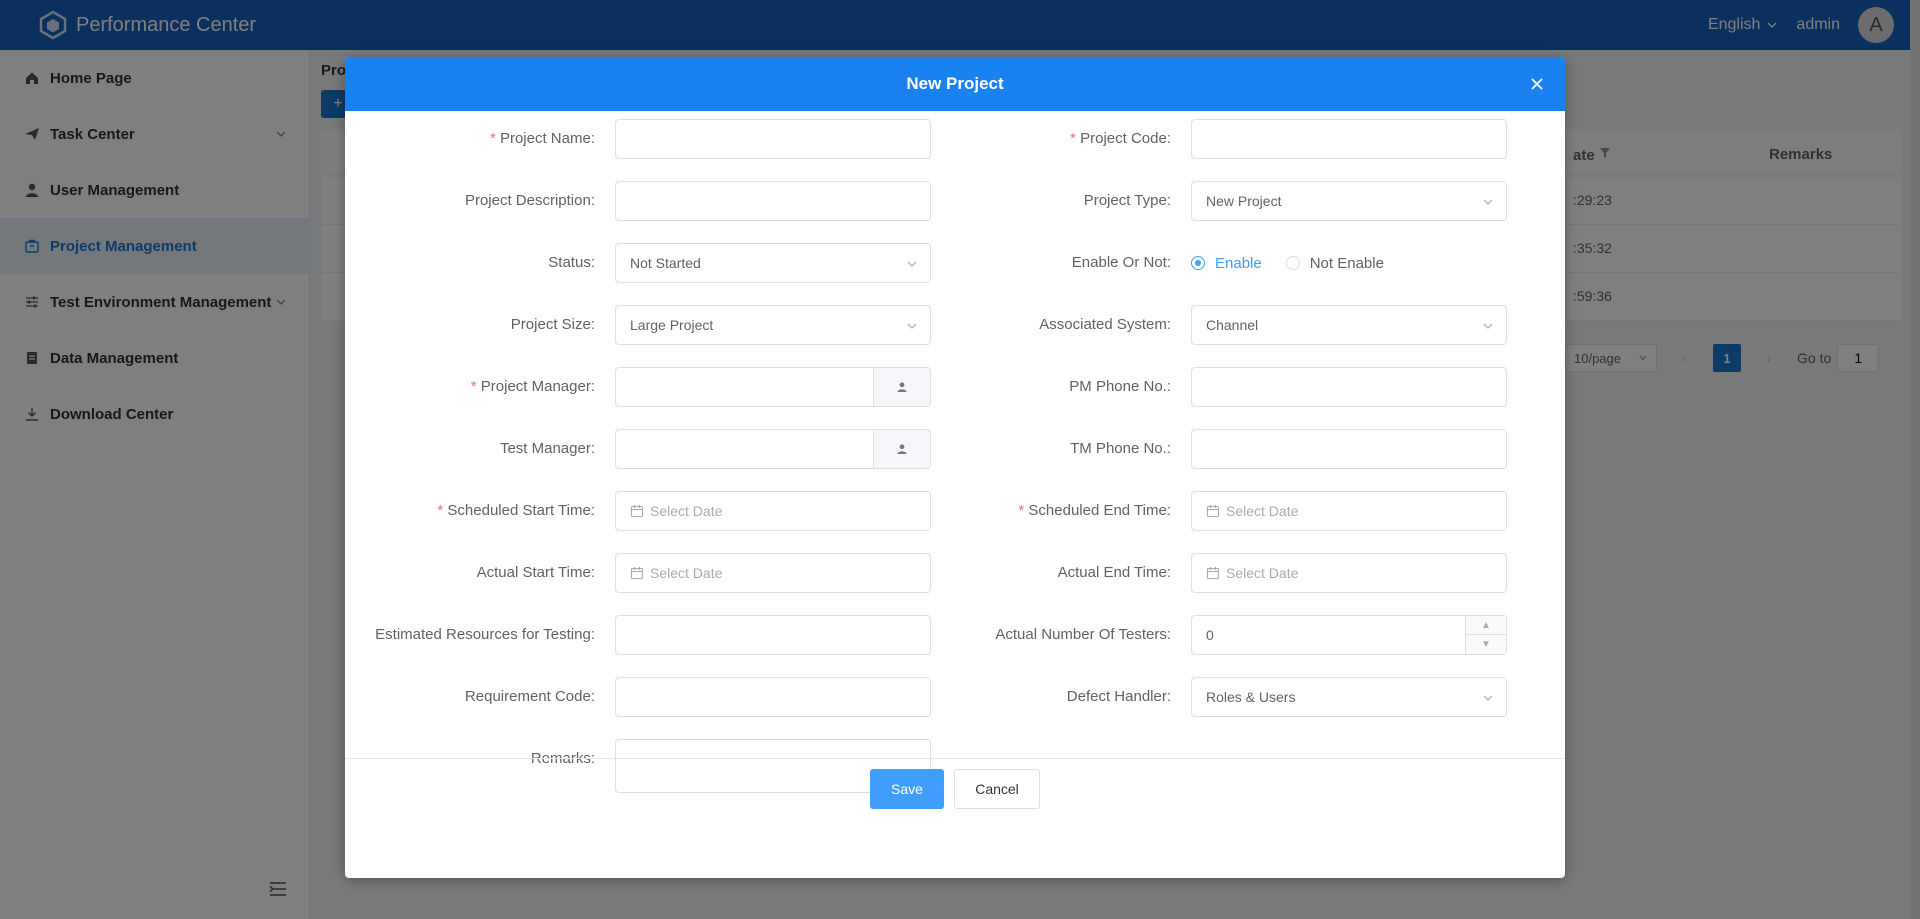 This screenshot has width=1920, height=919. What do you see at coordinates (1120, 386) in the screenshot?
I see `label-pm-phone: PM Phone No.:` at bounding box center [1120, 386].